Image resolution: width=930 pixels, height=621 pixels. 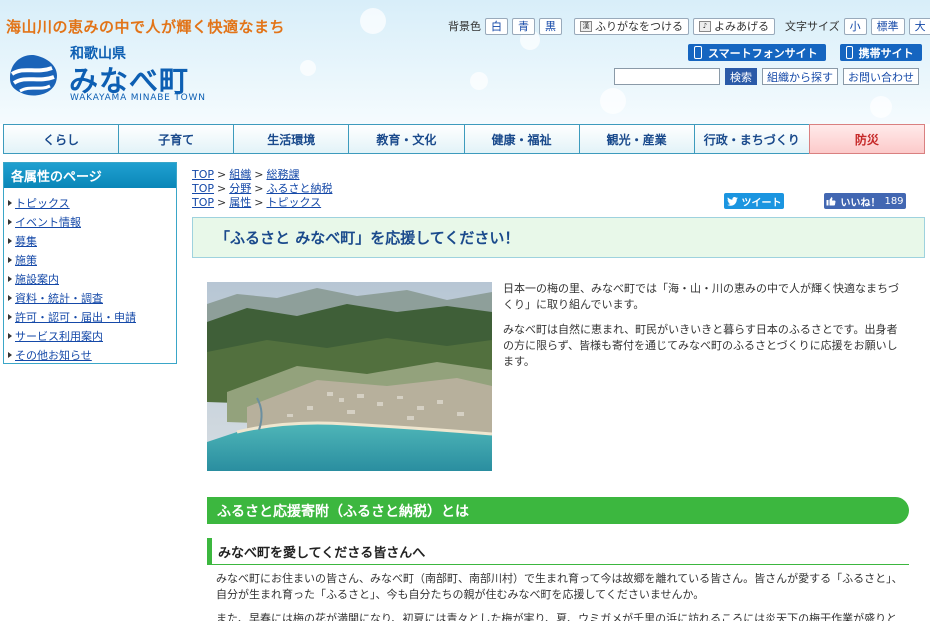 What do you see at coordinates (53, 355) in the screenshot?
I see `sidebar-item-label: その他お知らせ` at bounding box center [53, 355].